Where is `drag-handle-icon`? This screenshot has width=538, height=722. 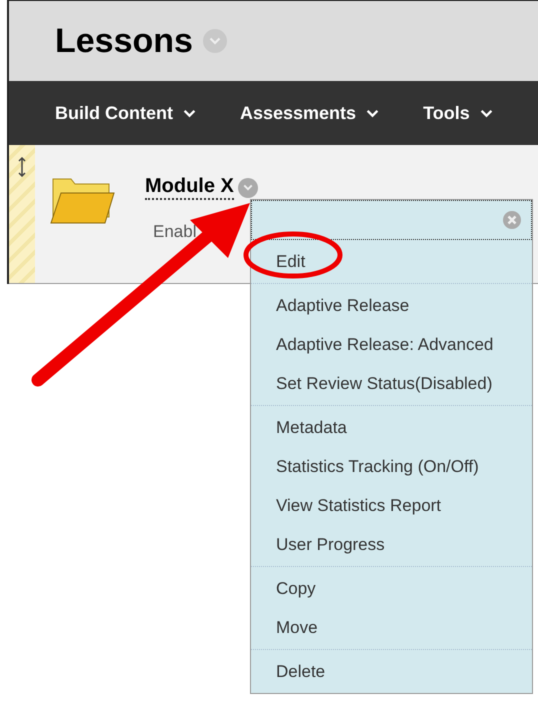 drag-handle-icon is located at coordinates (22, 167).